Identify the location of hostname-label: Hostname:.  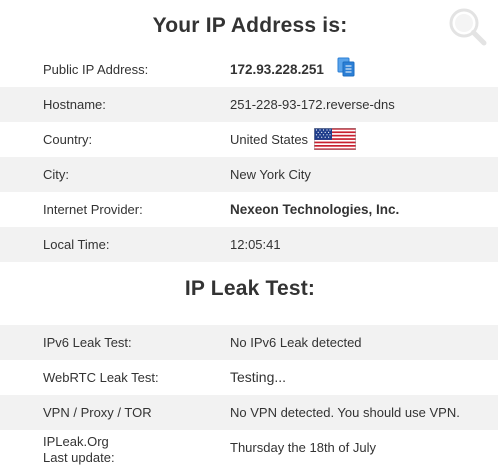
(74, 104).